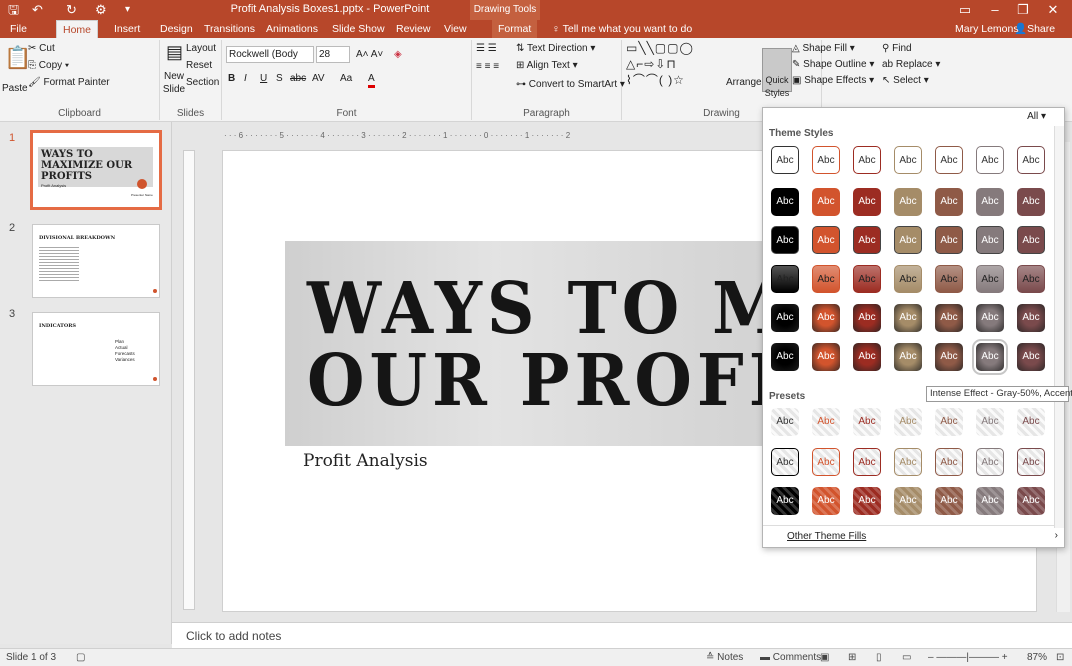 The height and width of the screenshot is (666, 1072). I want to click on zoom-slider: – ———|——— +, so click(968, 657).